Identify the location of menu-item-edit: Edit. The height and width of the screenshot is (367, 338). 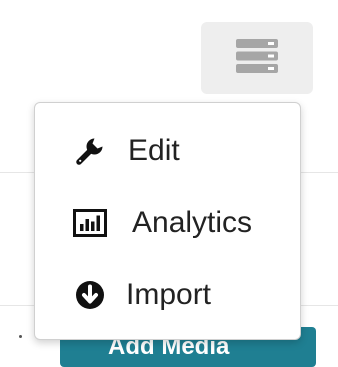
(167, 151).